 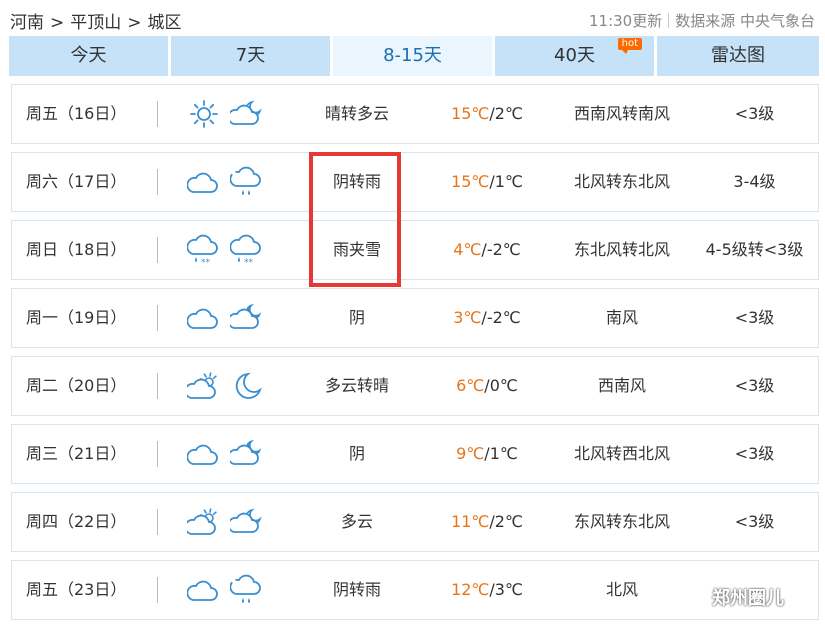 What do you see at coordinates (204, 114) in the screenshot?
I see `sunny-icon` at bounding box center [204, 114].